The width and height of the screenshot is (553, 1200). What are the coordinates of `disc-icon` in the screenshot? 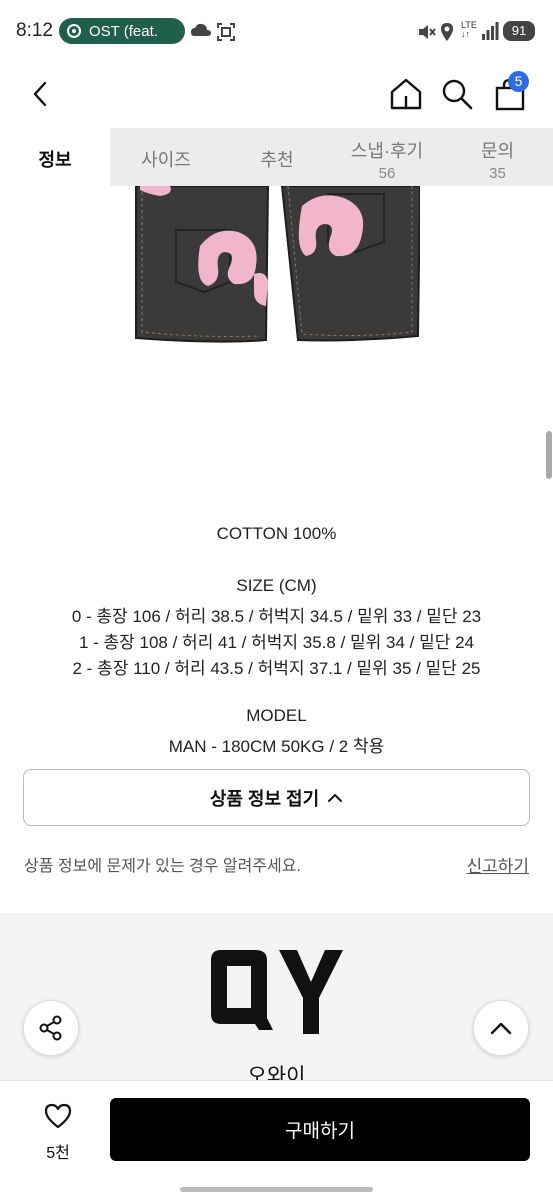 It's located at (74, 31).